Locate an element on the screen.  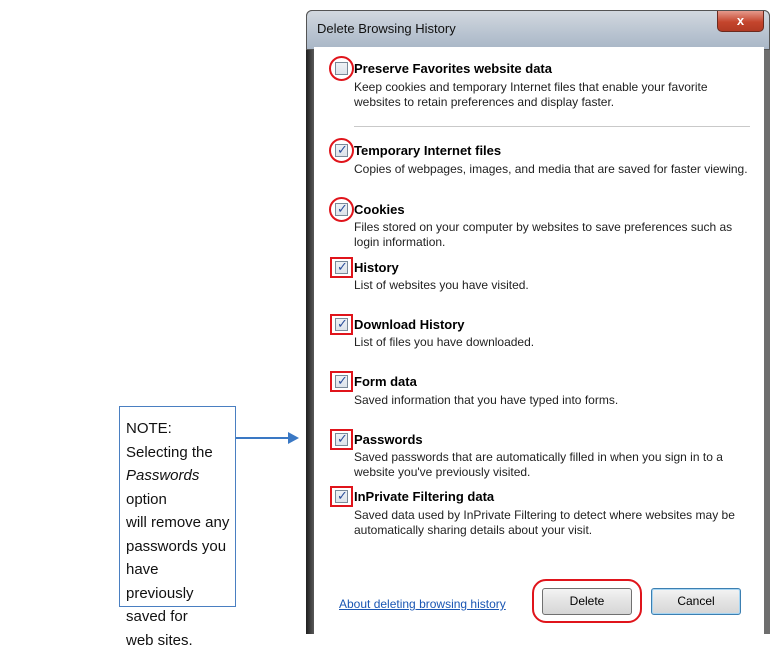
cancel-button: Cancel is located at coordinates (696, 601).